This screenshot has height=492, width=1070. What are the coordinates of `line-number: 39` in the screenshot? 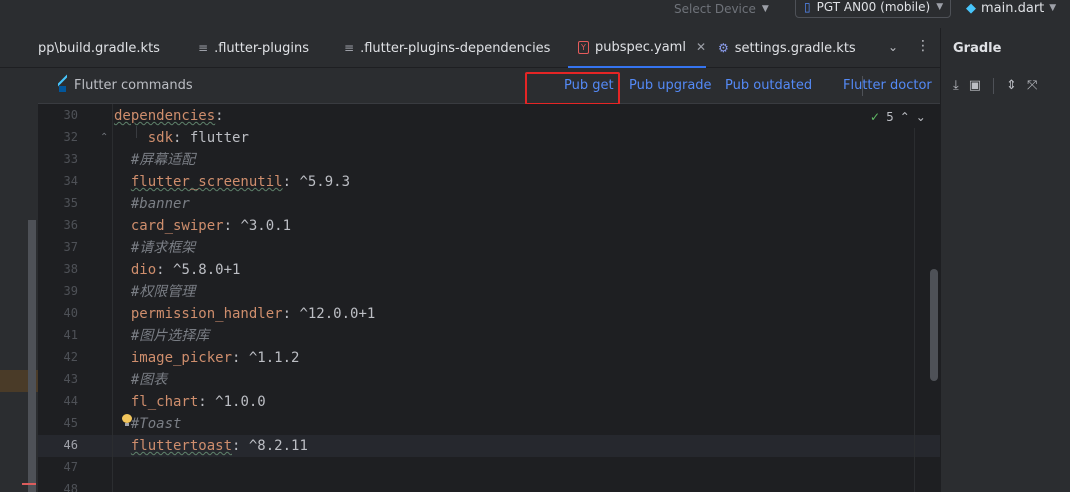 It's located at (70, 291).